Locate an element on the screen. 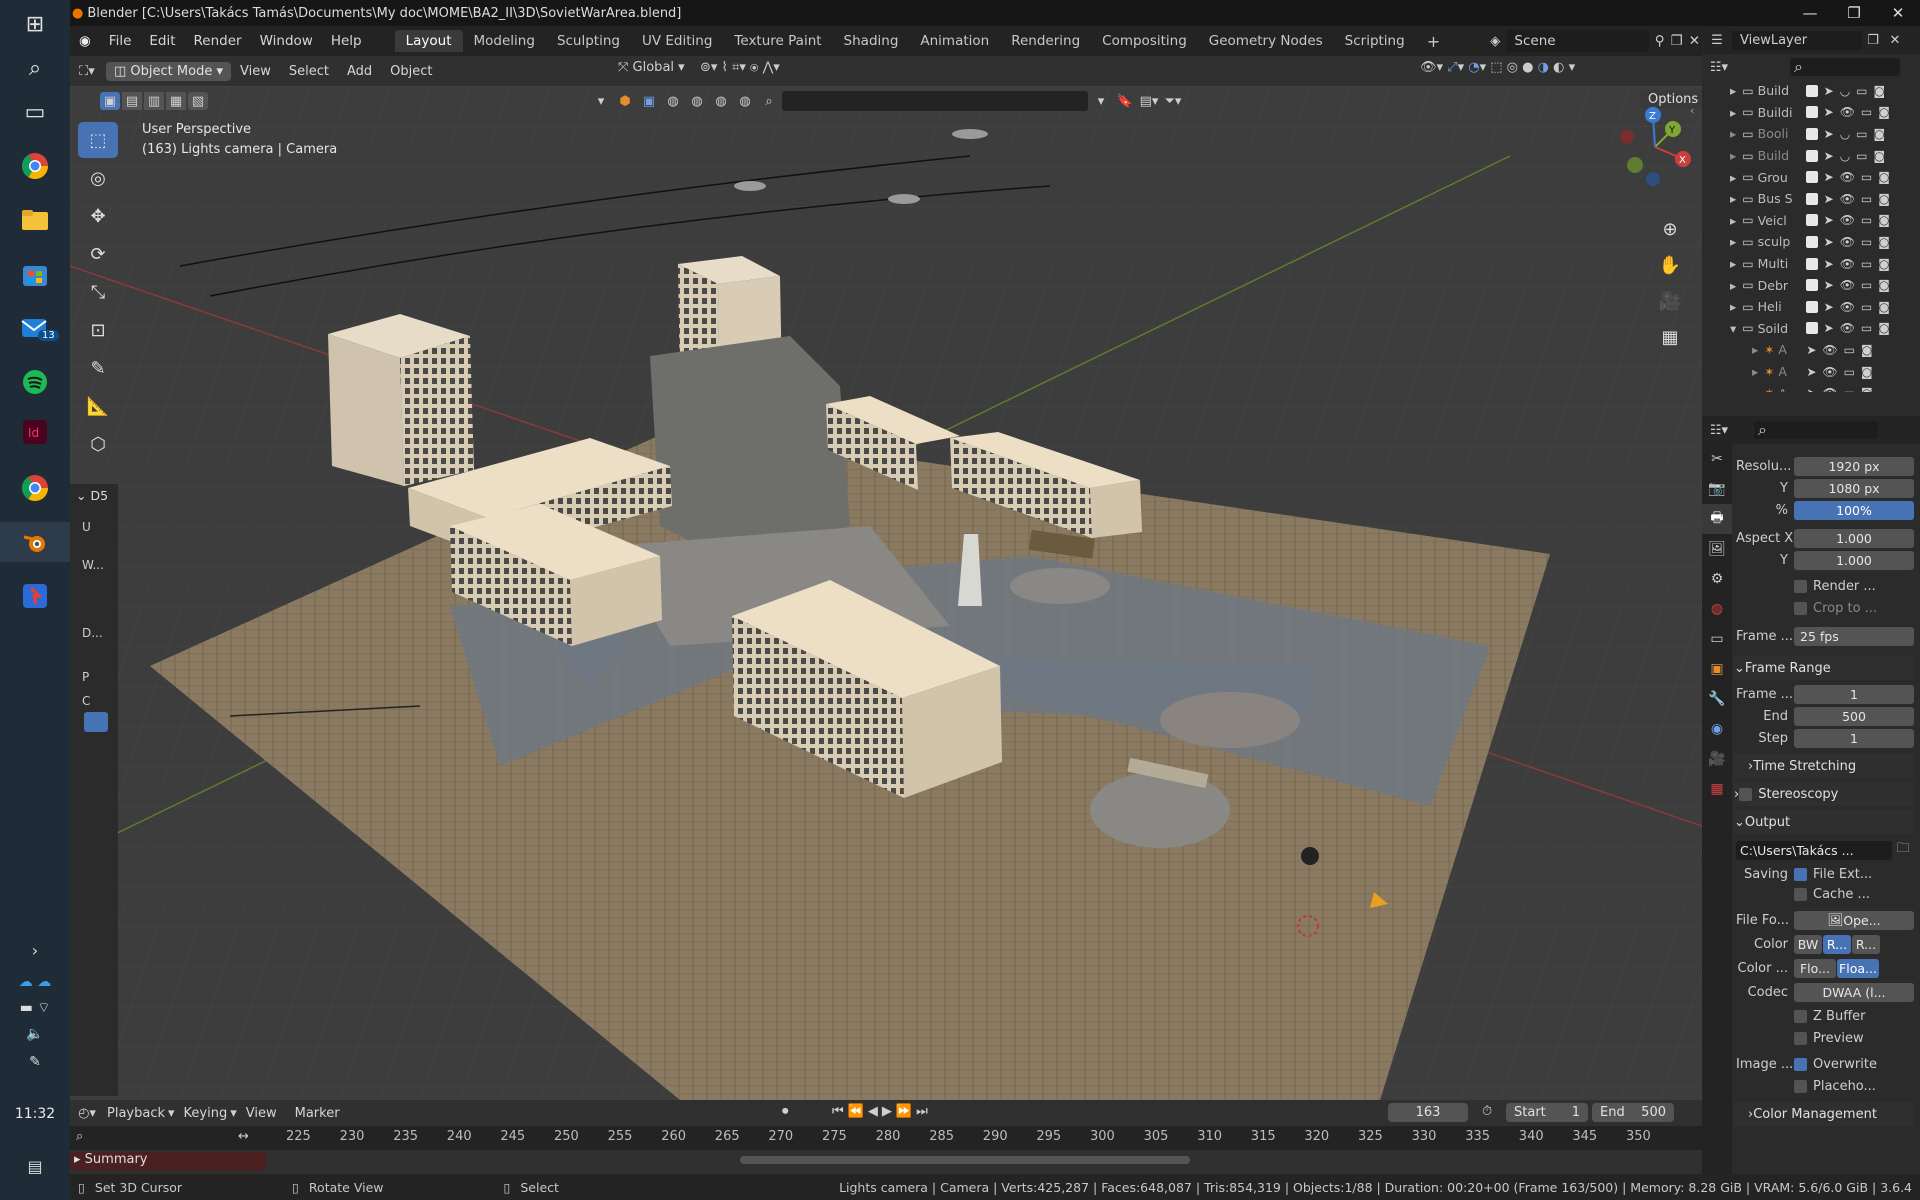  tab-sculpting: Sculpting is located at coordinates (588, 41).